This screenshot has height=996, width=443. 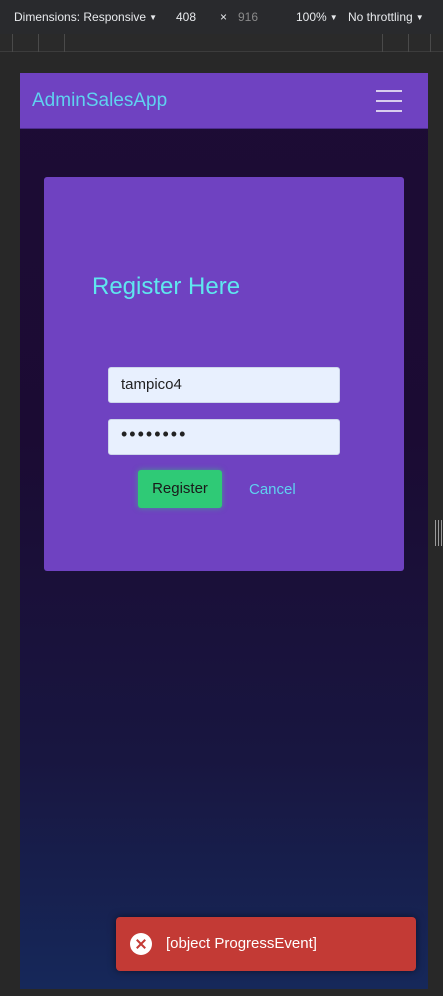 What do you see at coordinates (389, 101) in the screenshot?
I see `hamburger-menu-icon` at bounding box center [389, 101].